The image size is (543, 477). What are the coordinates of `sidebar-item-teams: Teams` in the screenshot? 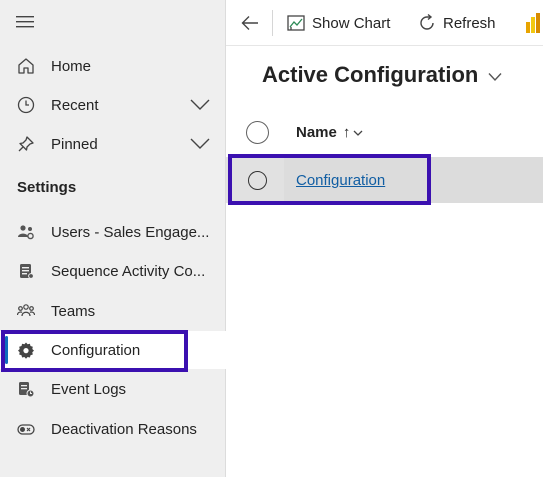 It's located at (113, 311).